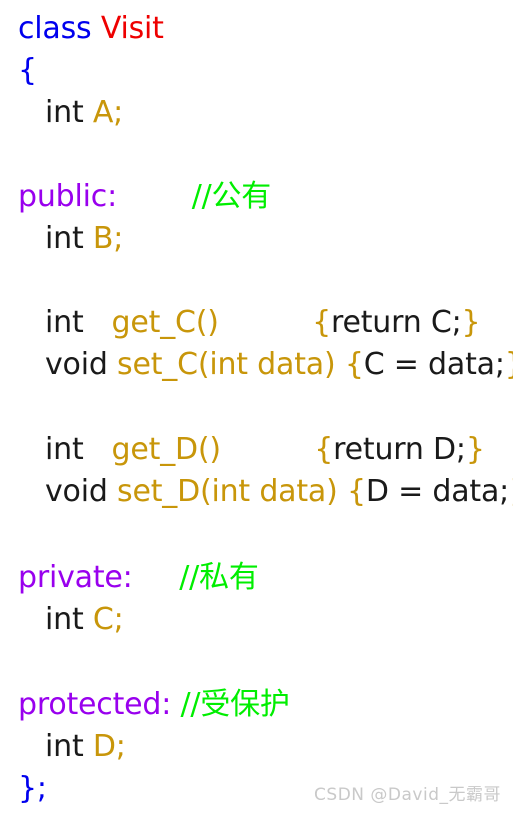  What do you see at coordinates (256, 239) in the screenshot?
I see `code-line: int B;` at bounding box center [256, 239].